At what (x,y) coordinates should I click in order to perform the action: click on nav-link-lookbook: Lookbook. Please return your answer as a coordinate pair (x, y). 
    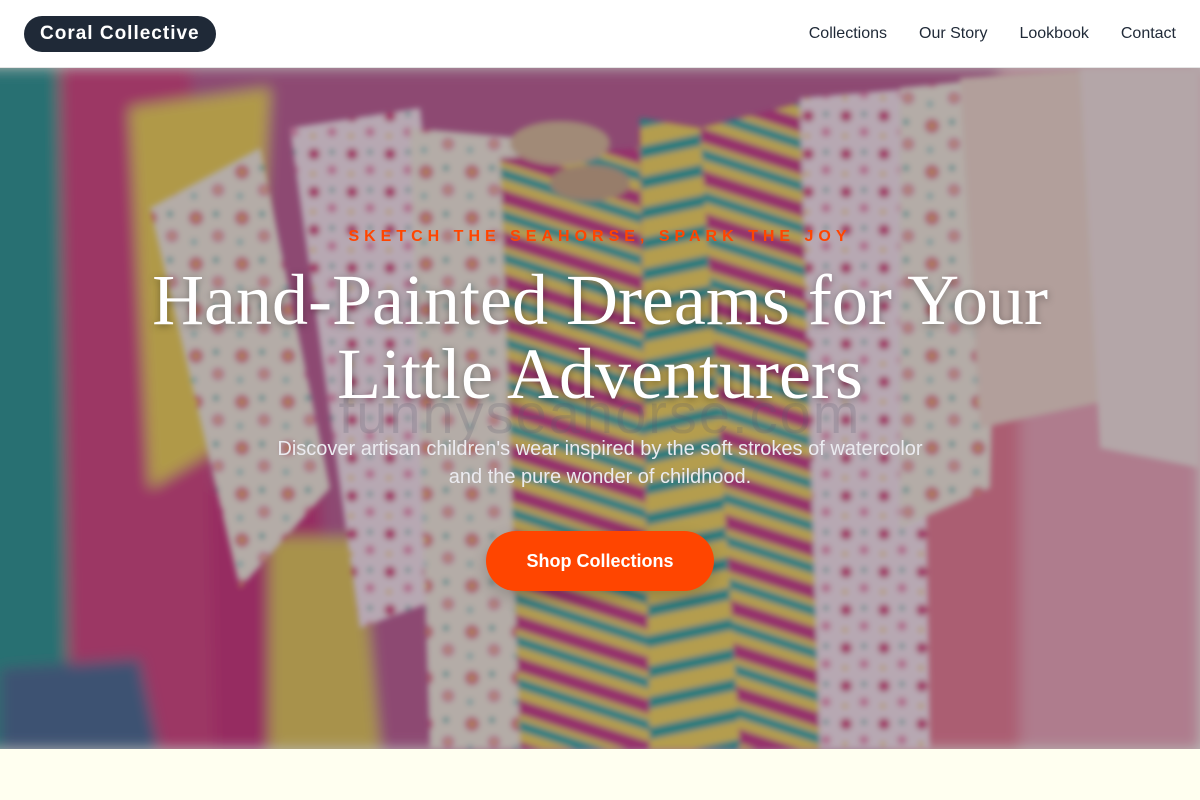
    Looking at the image, I should click on (1053, 34).